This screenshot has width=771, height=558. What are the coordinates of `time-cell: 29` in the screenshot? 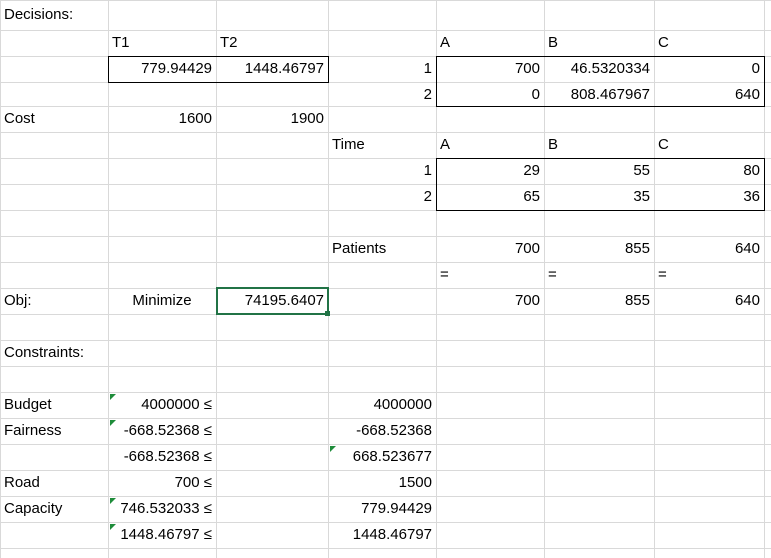 It's located at (490, 171).